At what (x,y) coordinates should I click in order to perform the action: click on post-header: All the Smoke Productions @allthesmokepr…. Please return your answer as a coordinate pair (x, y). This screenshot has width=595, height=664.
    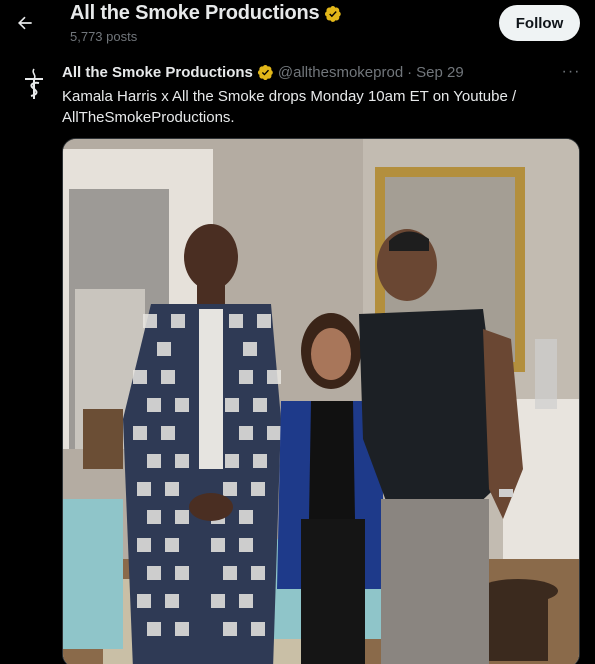
    Looking at the image, I should click on (263, 72).